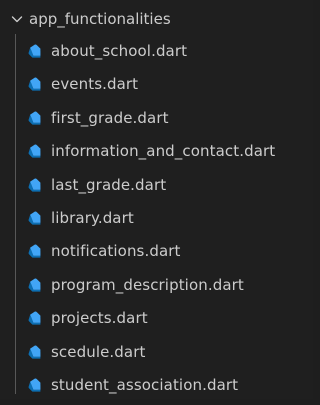 The width and height of the screenshot is (320, 405). What do you see at coordinates (156, 218) in the screenshot?
I see `file-item: library.dart` at bounding box center [156, 218].